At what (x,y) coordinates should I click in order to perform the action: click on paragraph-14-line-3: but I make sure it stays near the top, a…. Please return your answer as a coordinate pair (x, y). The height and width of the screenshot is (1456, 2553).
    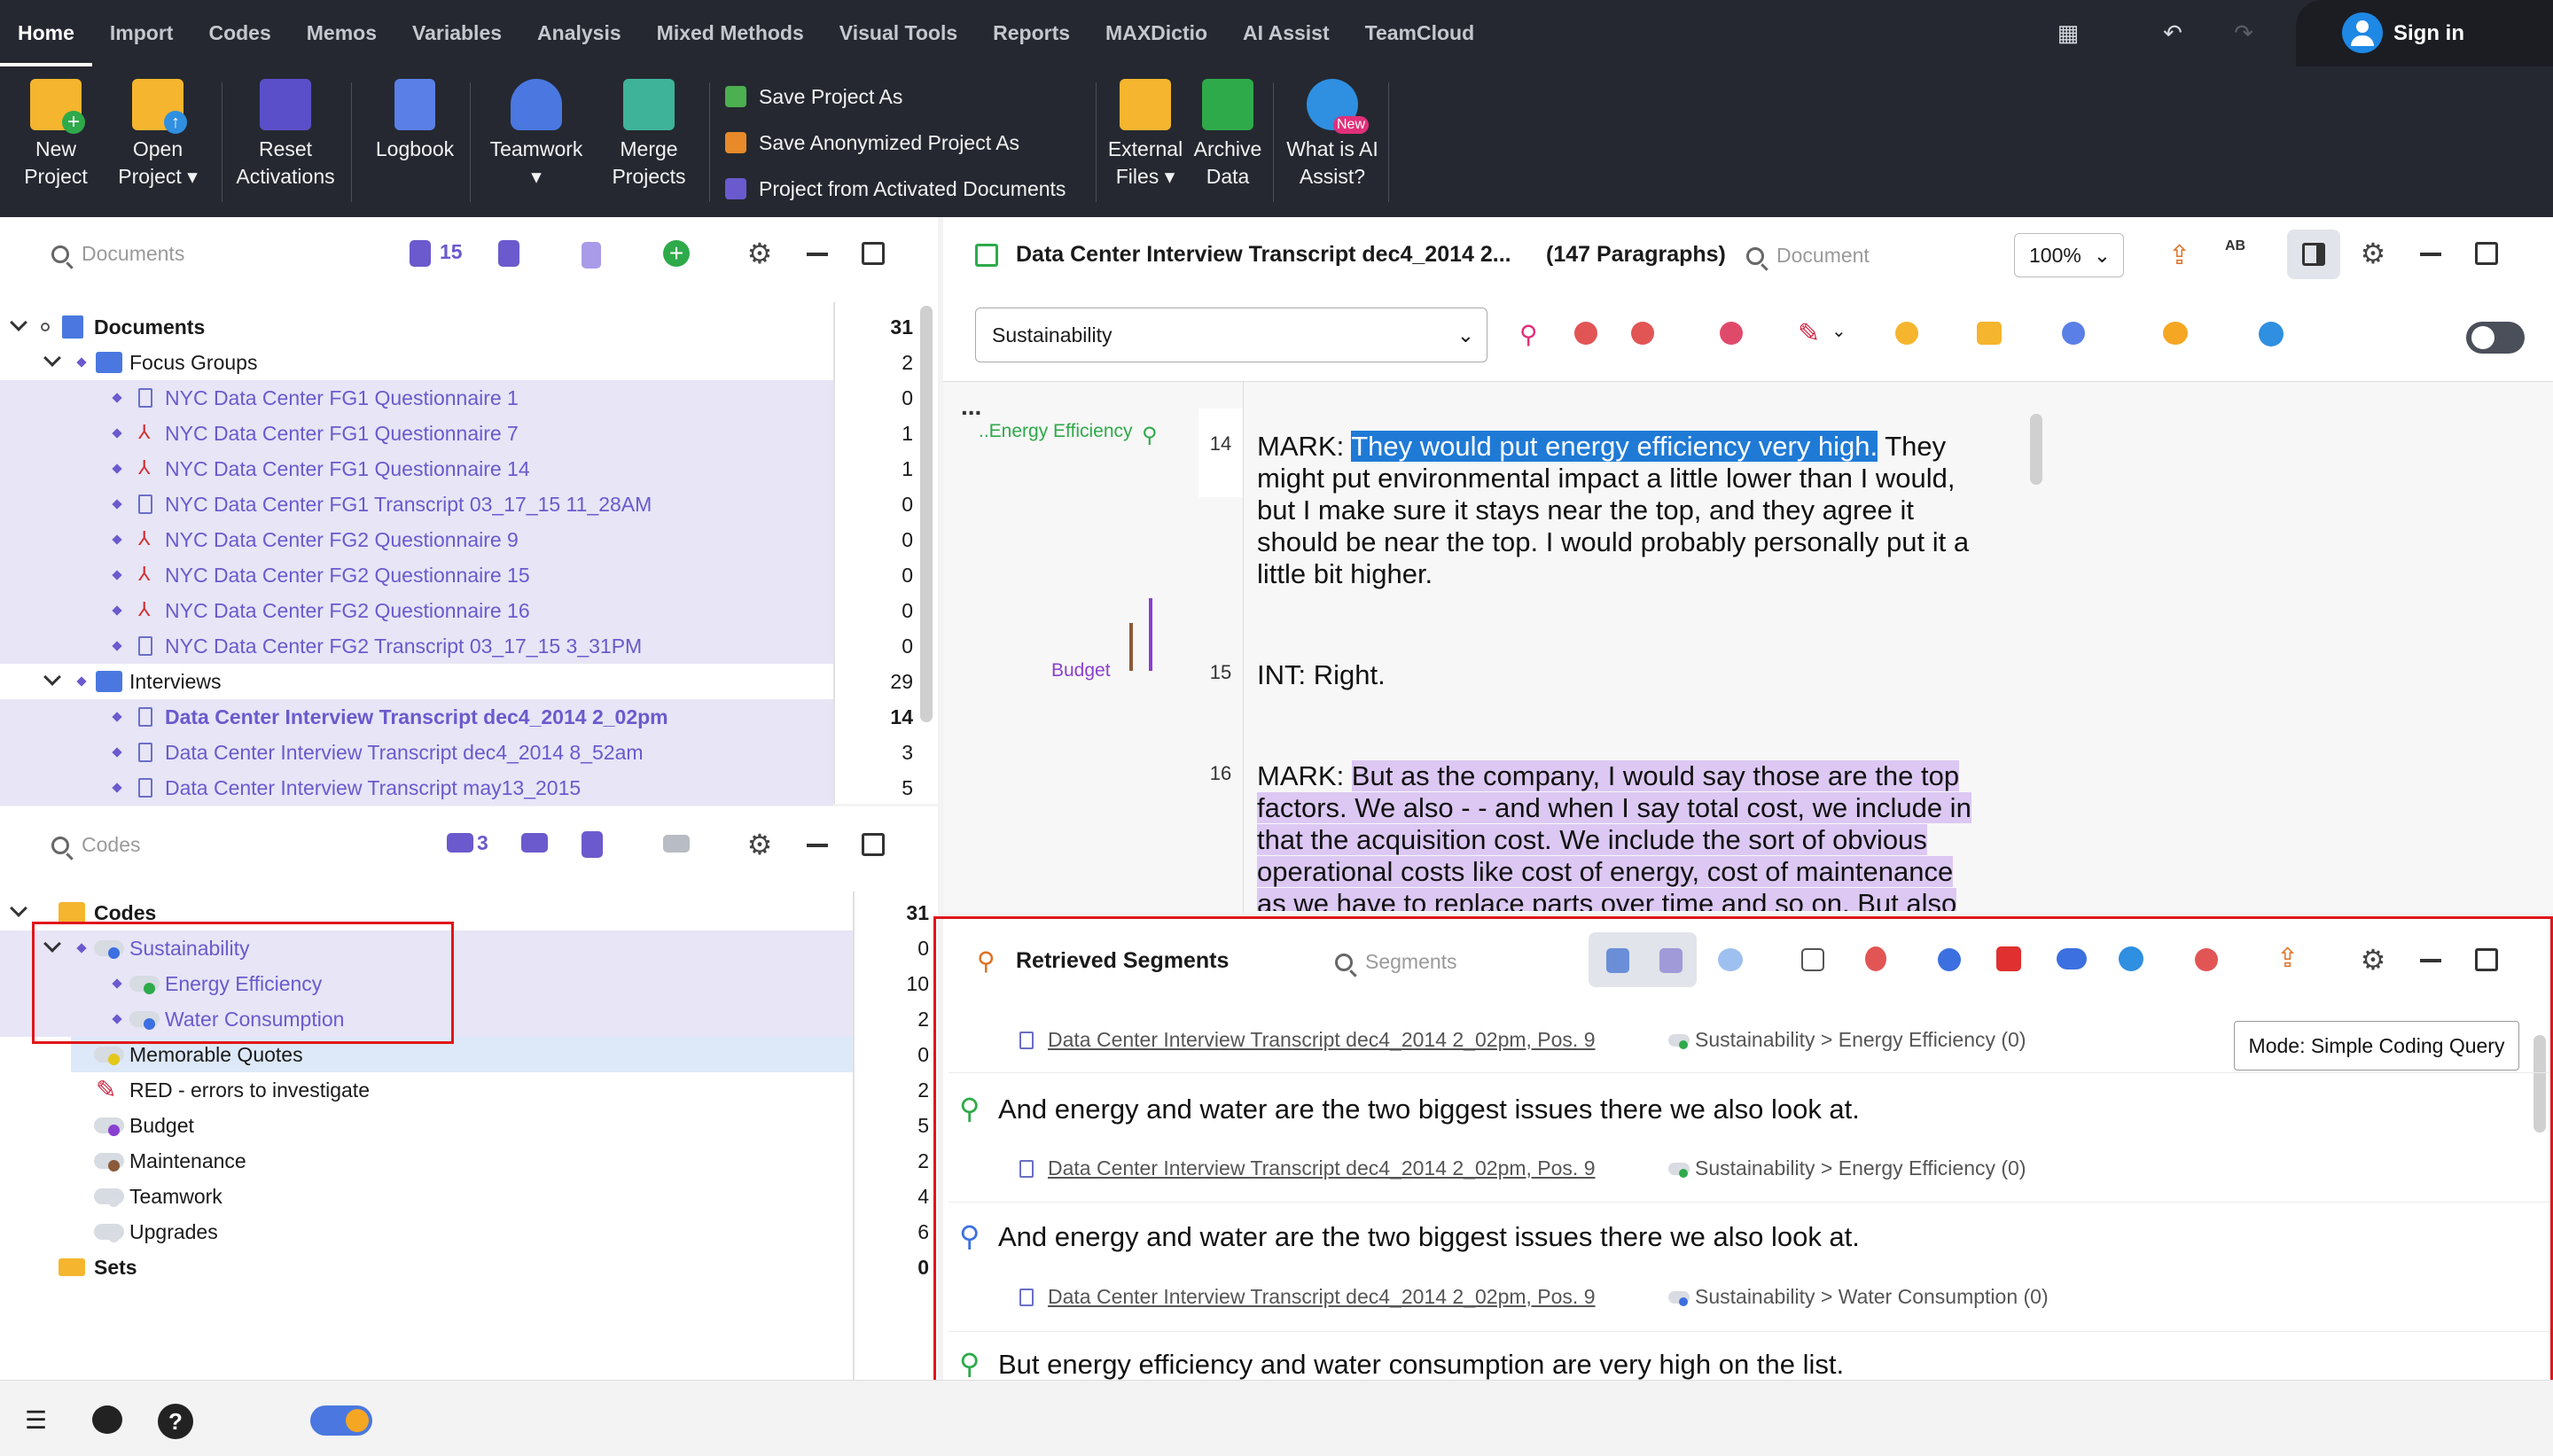
    Looking at the image, I should click on (1586, 510).